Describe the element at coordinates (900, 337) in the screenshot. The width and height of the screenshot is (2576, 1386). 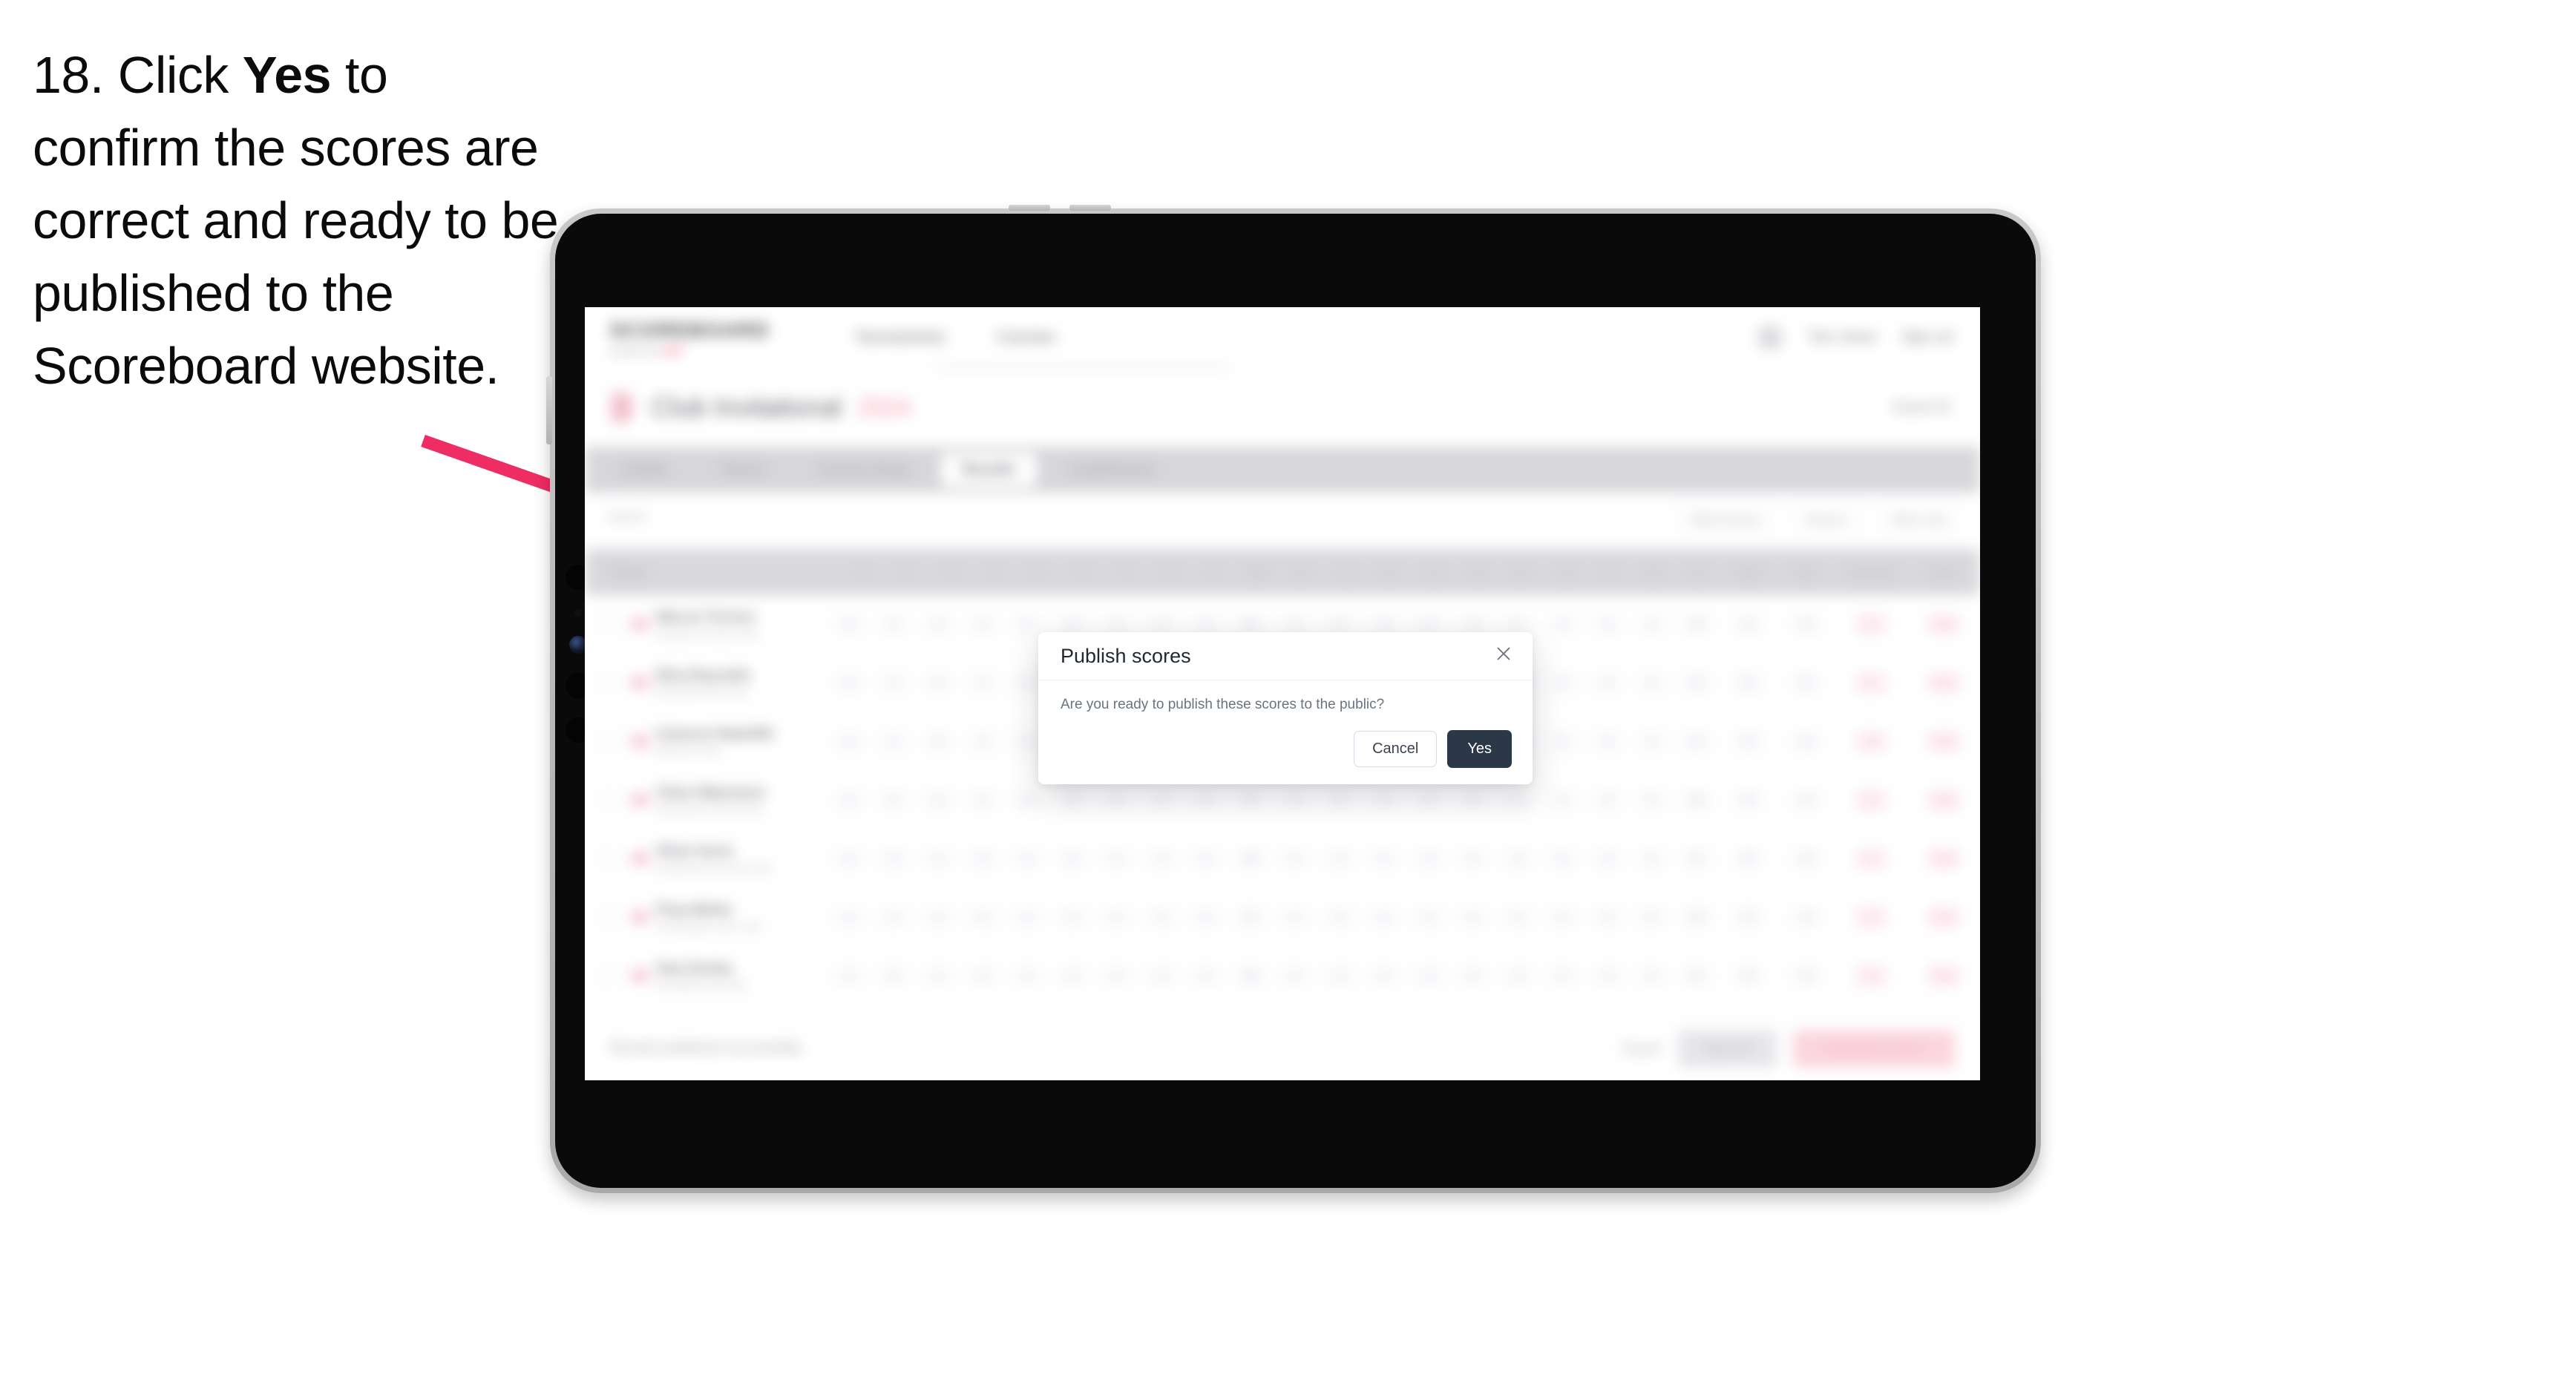
I see `nav-link-tournaments: Tournaments` at that location.